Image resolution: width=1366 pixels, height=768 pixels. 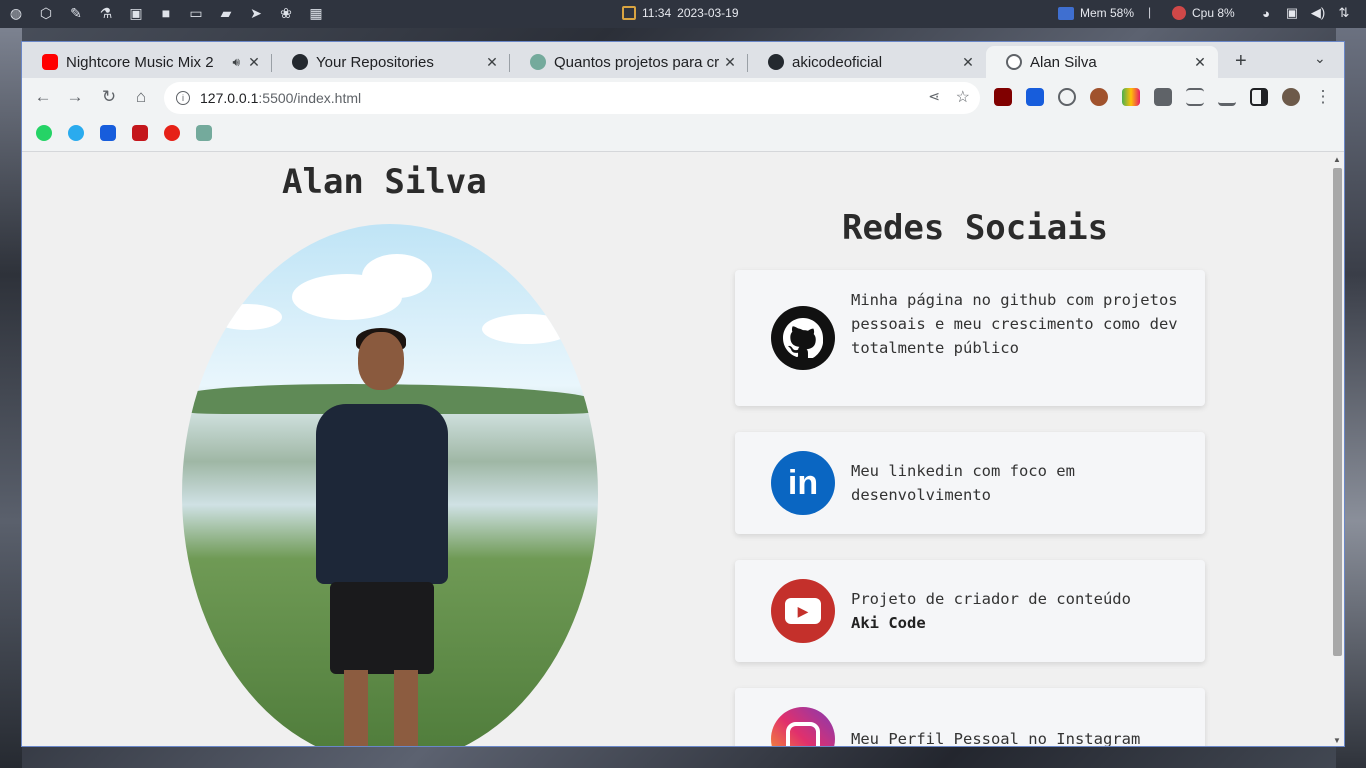 What do you see at coordinates (1018, 611) in the screenshot?
I see `card-text: Projeto de criador de conteúdo Aki Code` at bounding box center [1018, 611].